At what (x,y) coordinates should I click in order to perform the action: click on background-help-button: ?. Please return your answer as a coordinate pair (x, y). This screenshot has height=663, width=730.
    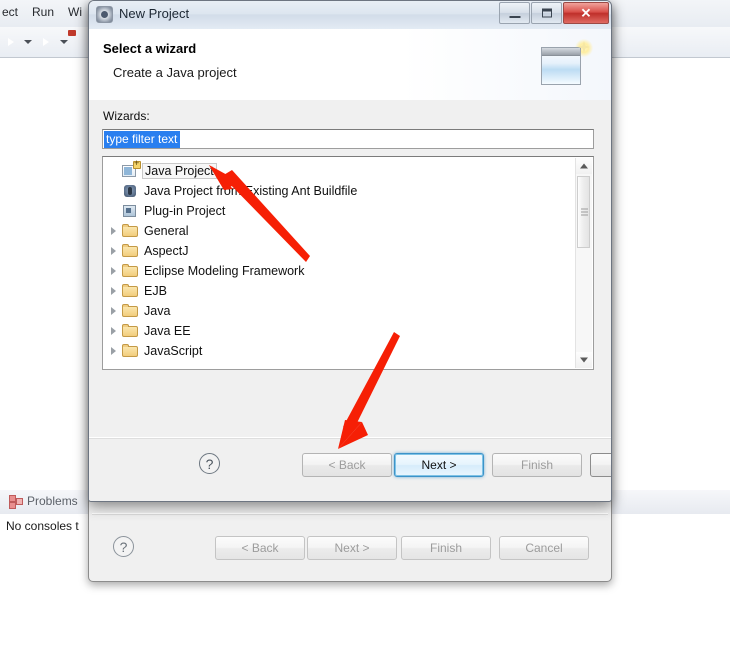
    Looking at the image, I should click on (123, 546).